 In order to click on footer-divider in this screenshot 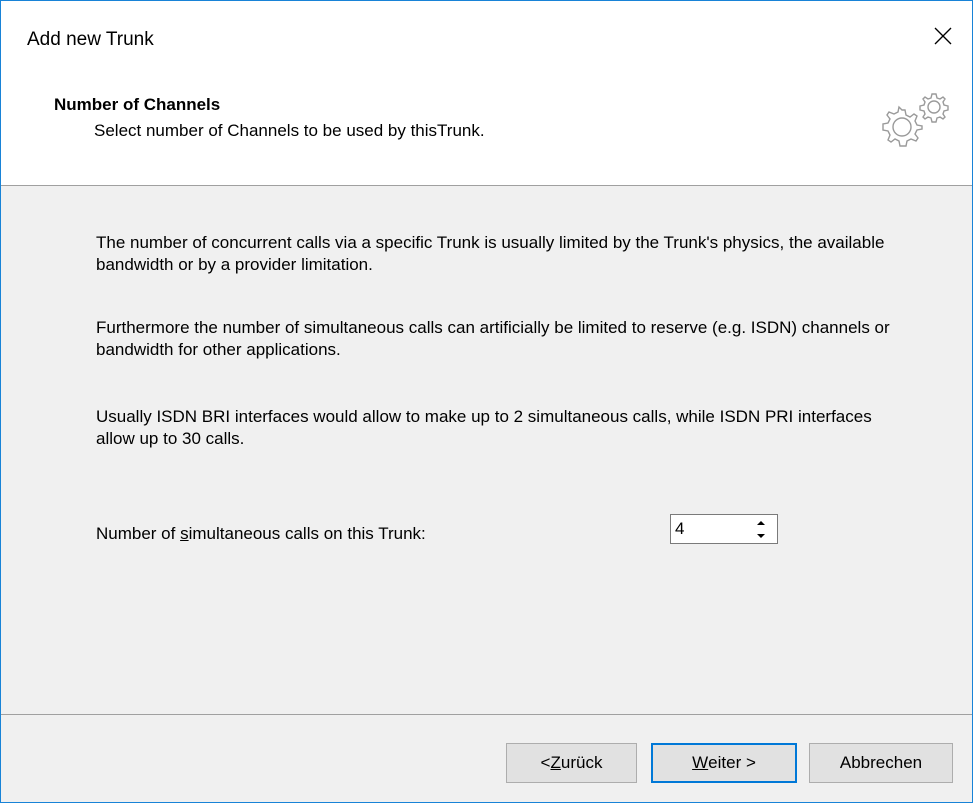, I will do `click(486, 714)`.